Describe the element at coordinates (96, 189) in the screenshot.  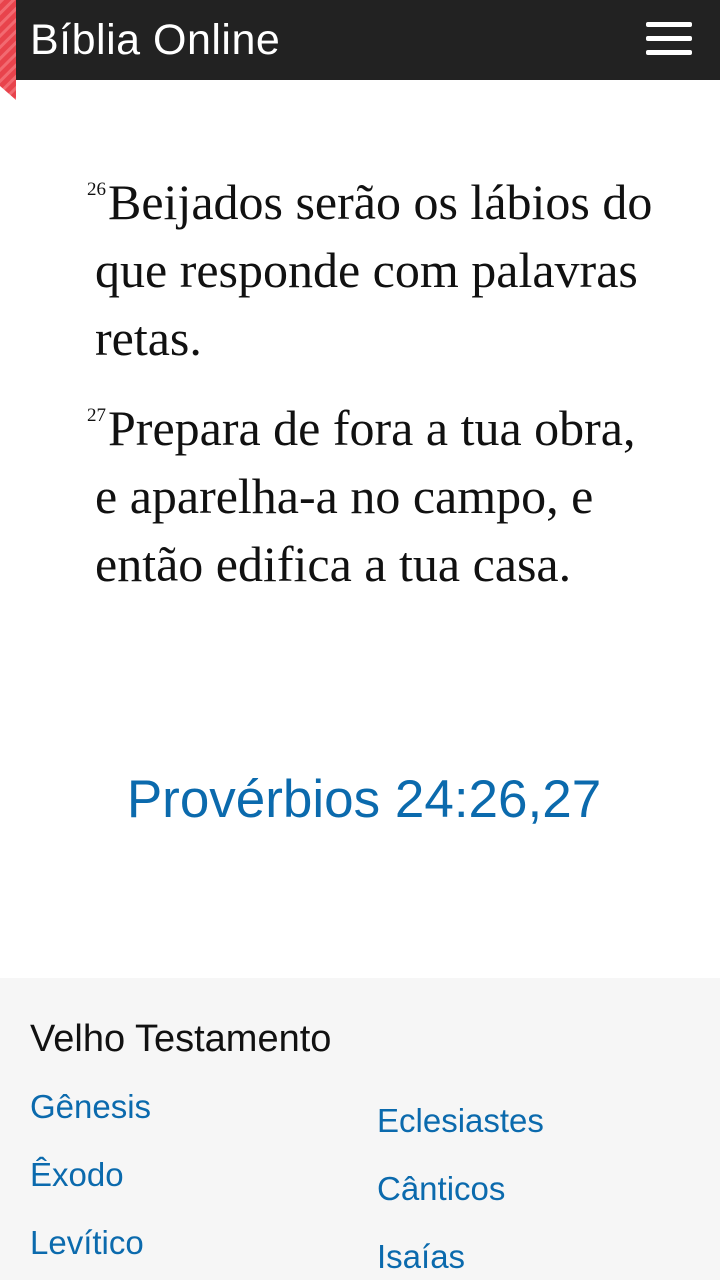
I see `verse-number: 26` at that location.